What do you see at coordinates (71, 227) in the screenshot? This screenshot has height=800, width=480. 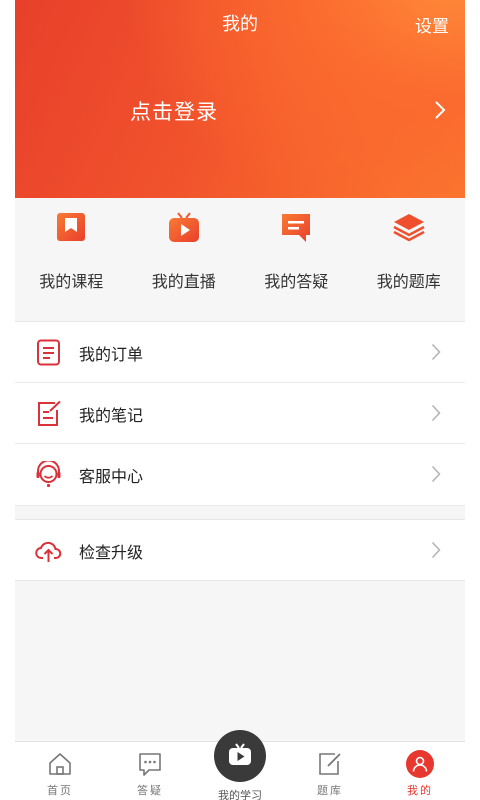 I see `bookmark-book-icon` at bounding box center [71, 227].